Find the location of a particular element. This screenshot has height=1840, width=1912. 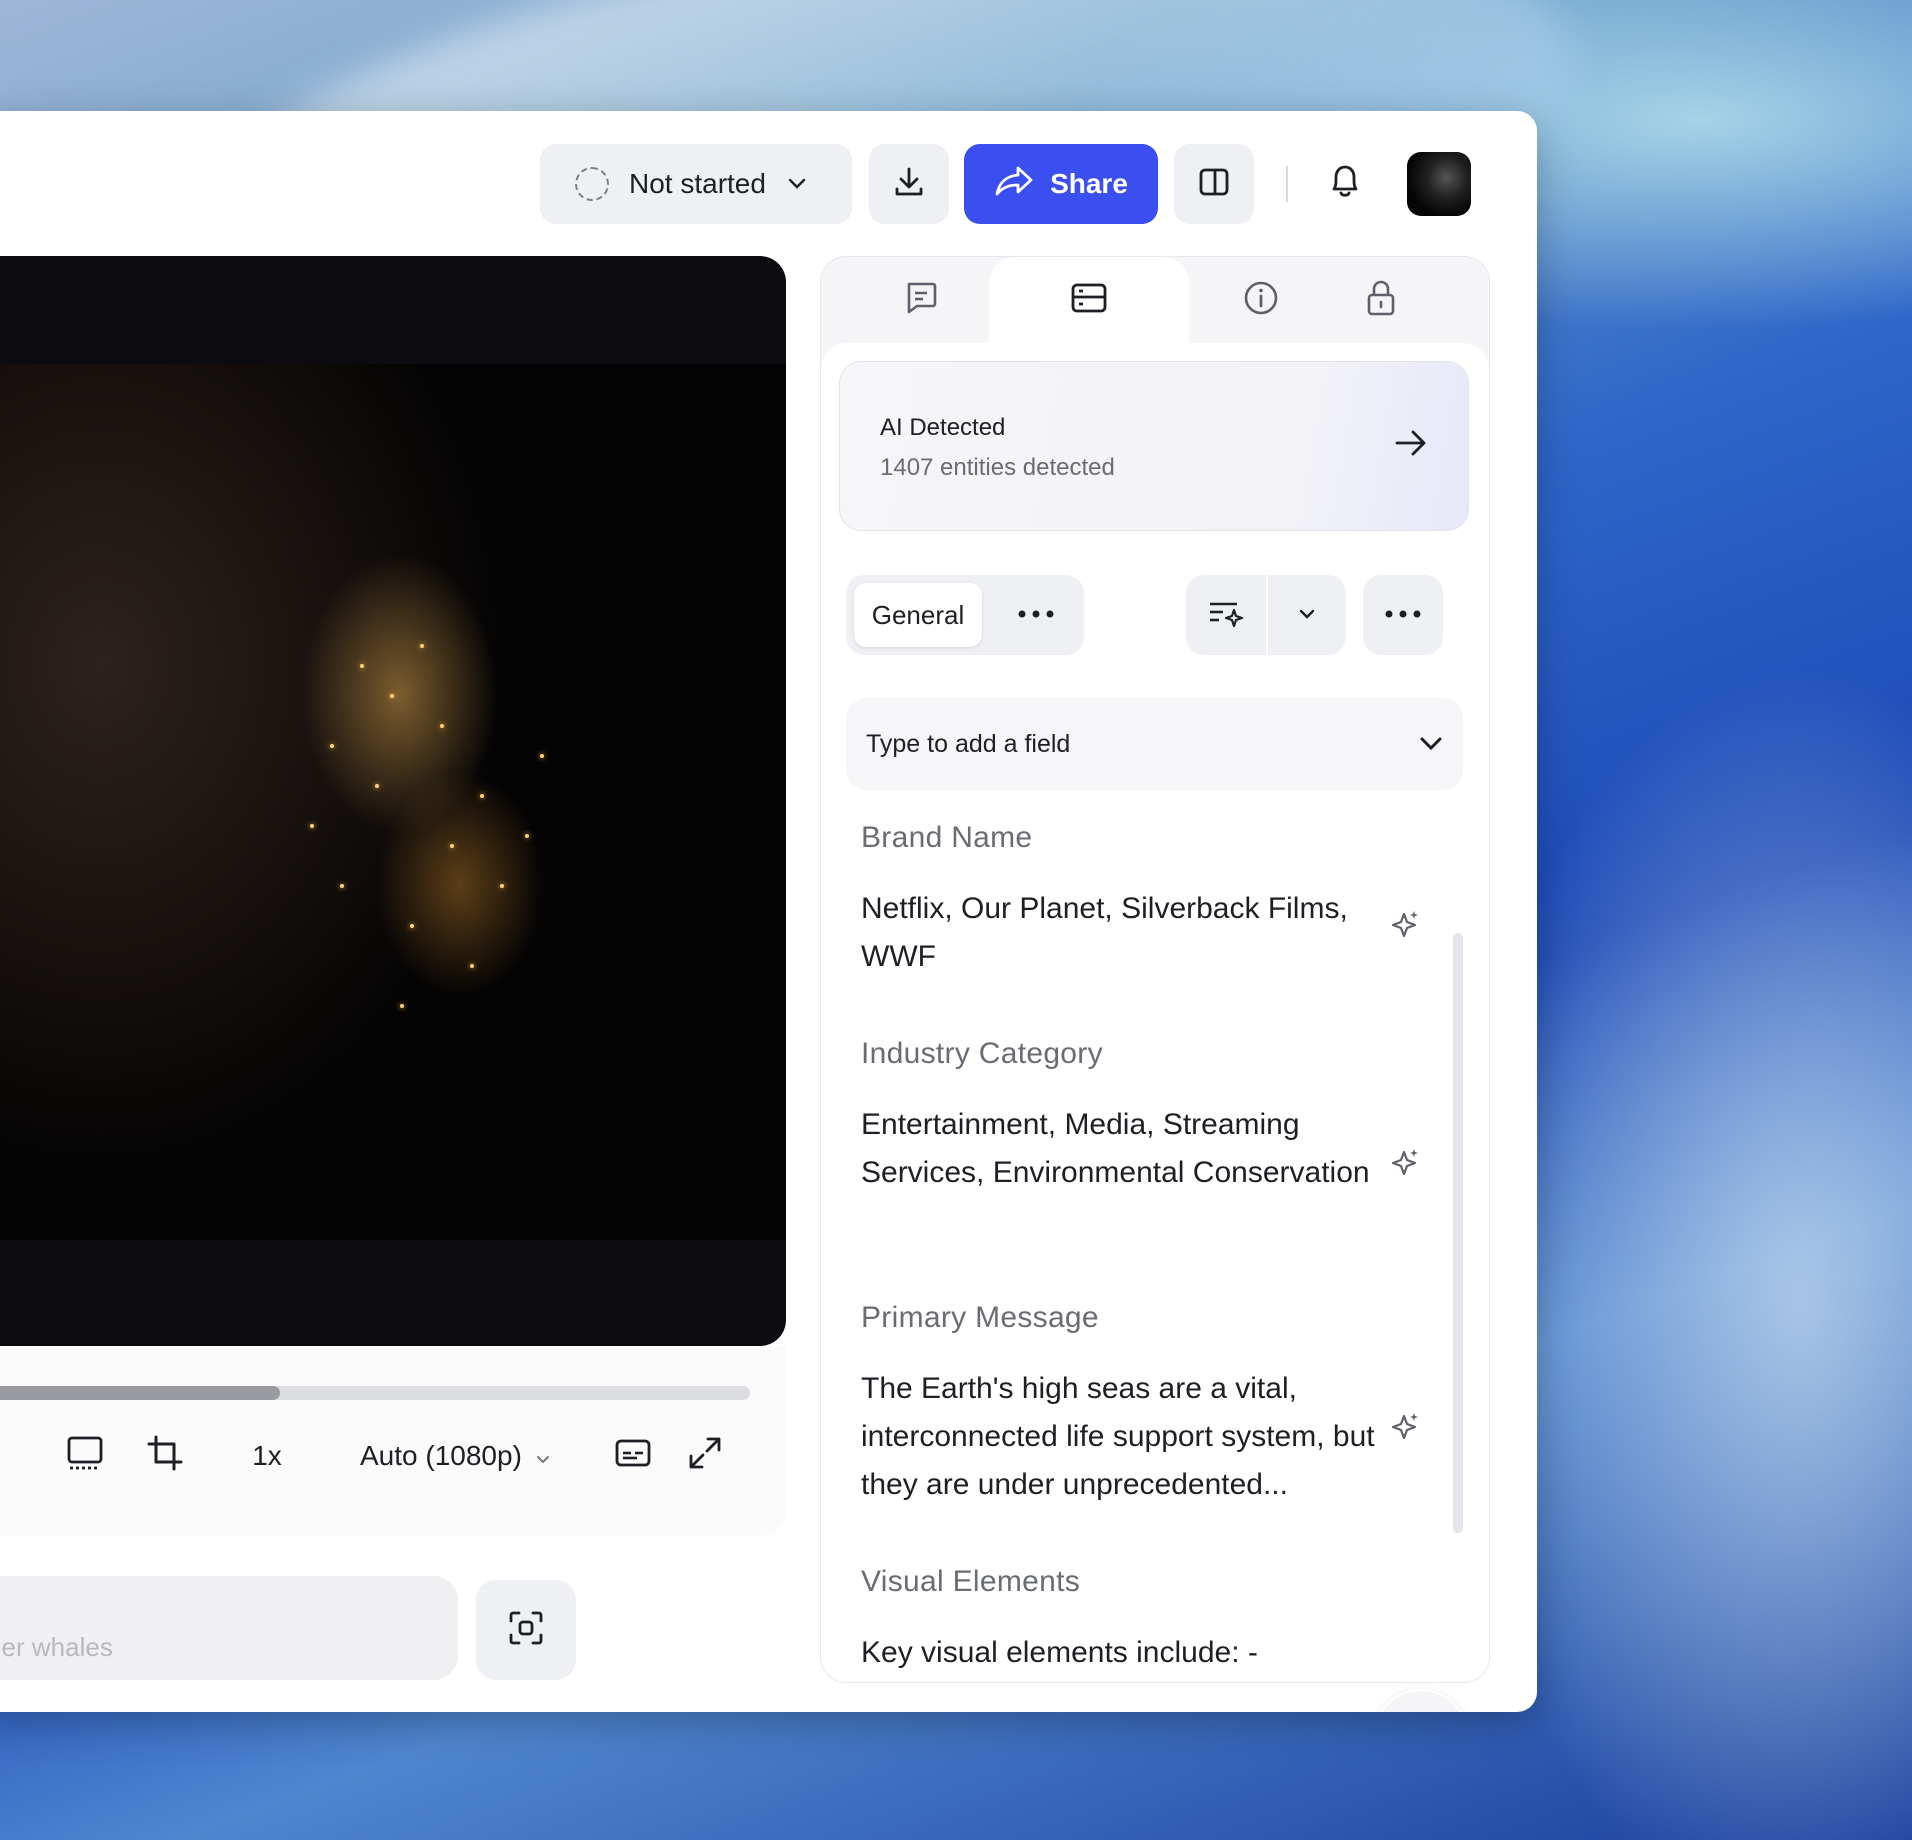

ai-sort-group is located at coordinates (1266, 615).